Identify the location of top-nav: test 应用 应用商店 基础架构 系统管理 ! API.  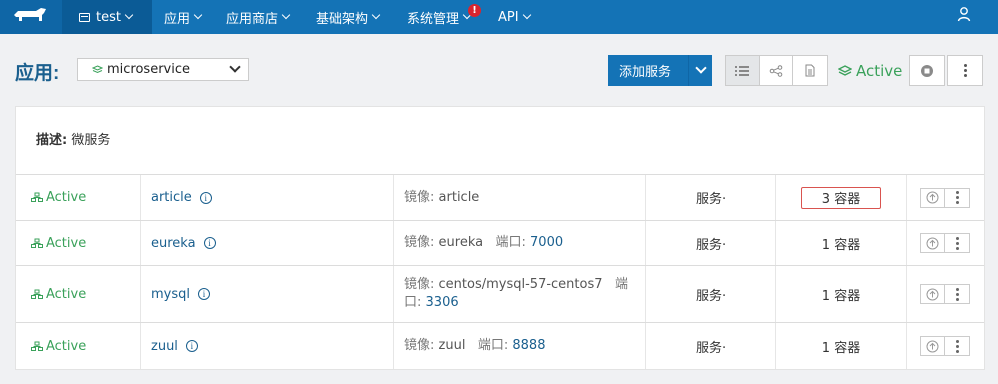
(499, 17).